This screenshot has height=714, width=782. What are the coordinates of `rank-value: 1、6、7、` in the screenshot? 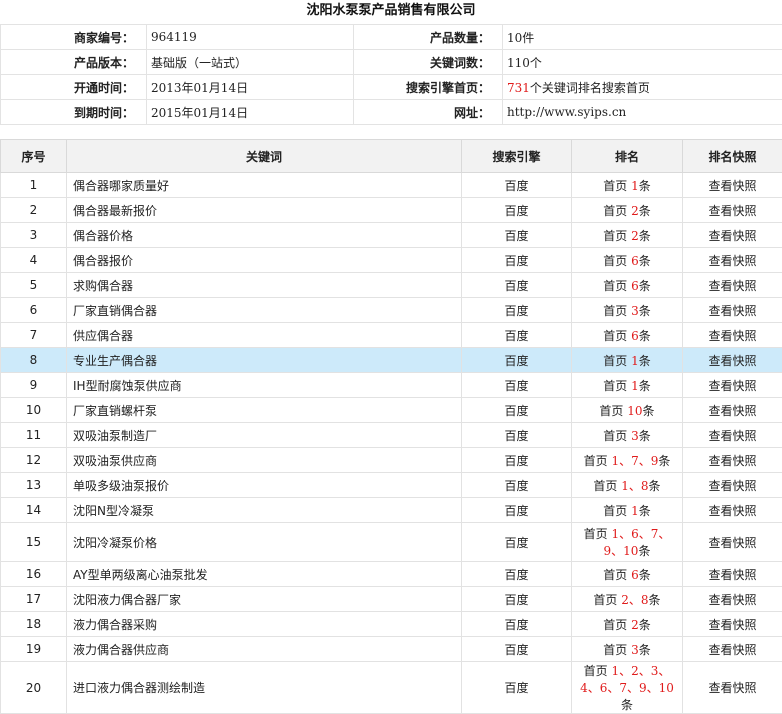 It's located at (640, 534).